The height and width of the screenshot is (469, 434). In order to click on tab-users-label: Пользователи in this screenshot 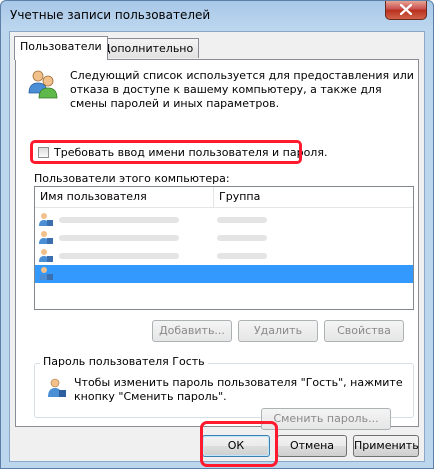, I will do `click(61, 46)`.